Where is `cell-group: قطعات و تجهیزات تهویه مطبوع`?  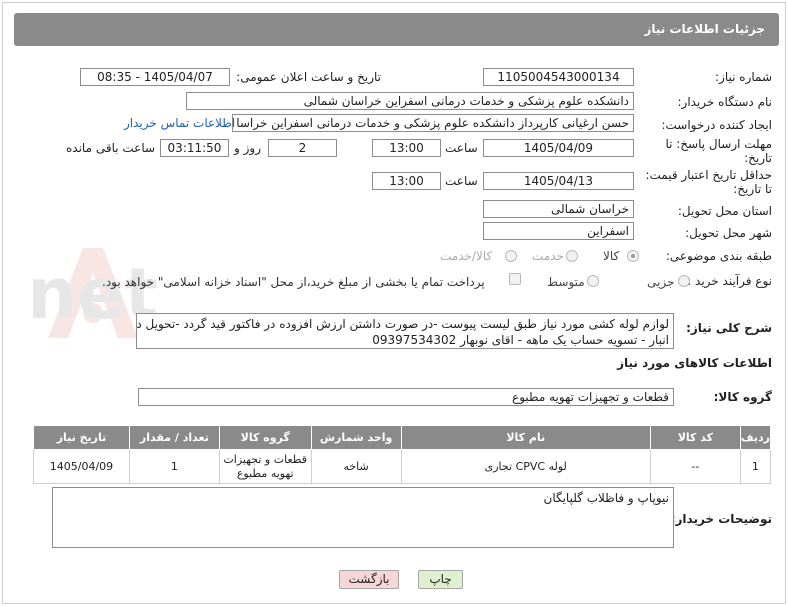 cell-group: قطعات و تجهیزات تهویه مطبوع is located at coordinates (265, 466).